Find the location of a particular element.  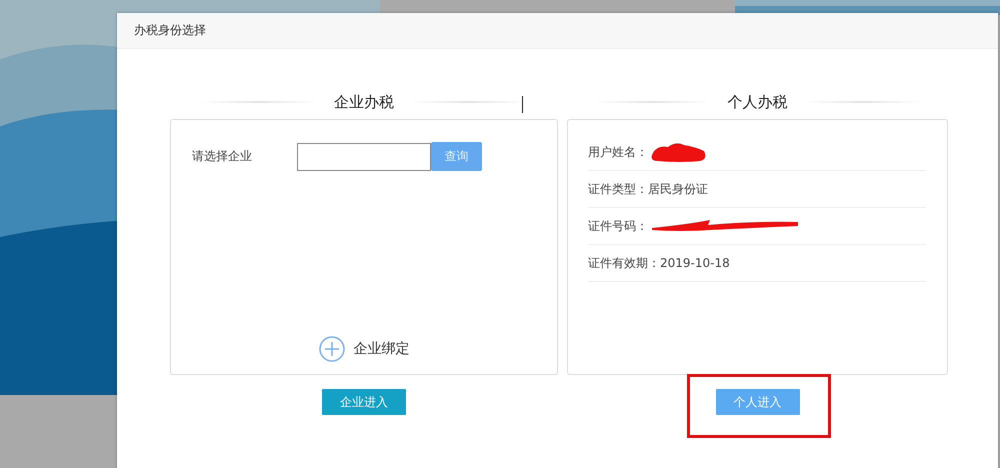

redaction-scribble is located at coordinates (679, 152).